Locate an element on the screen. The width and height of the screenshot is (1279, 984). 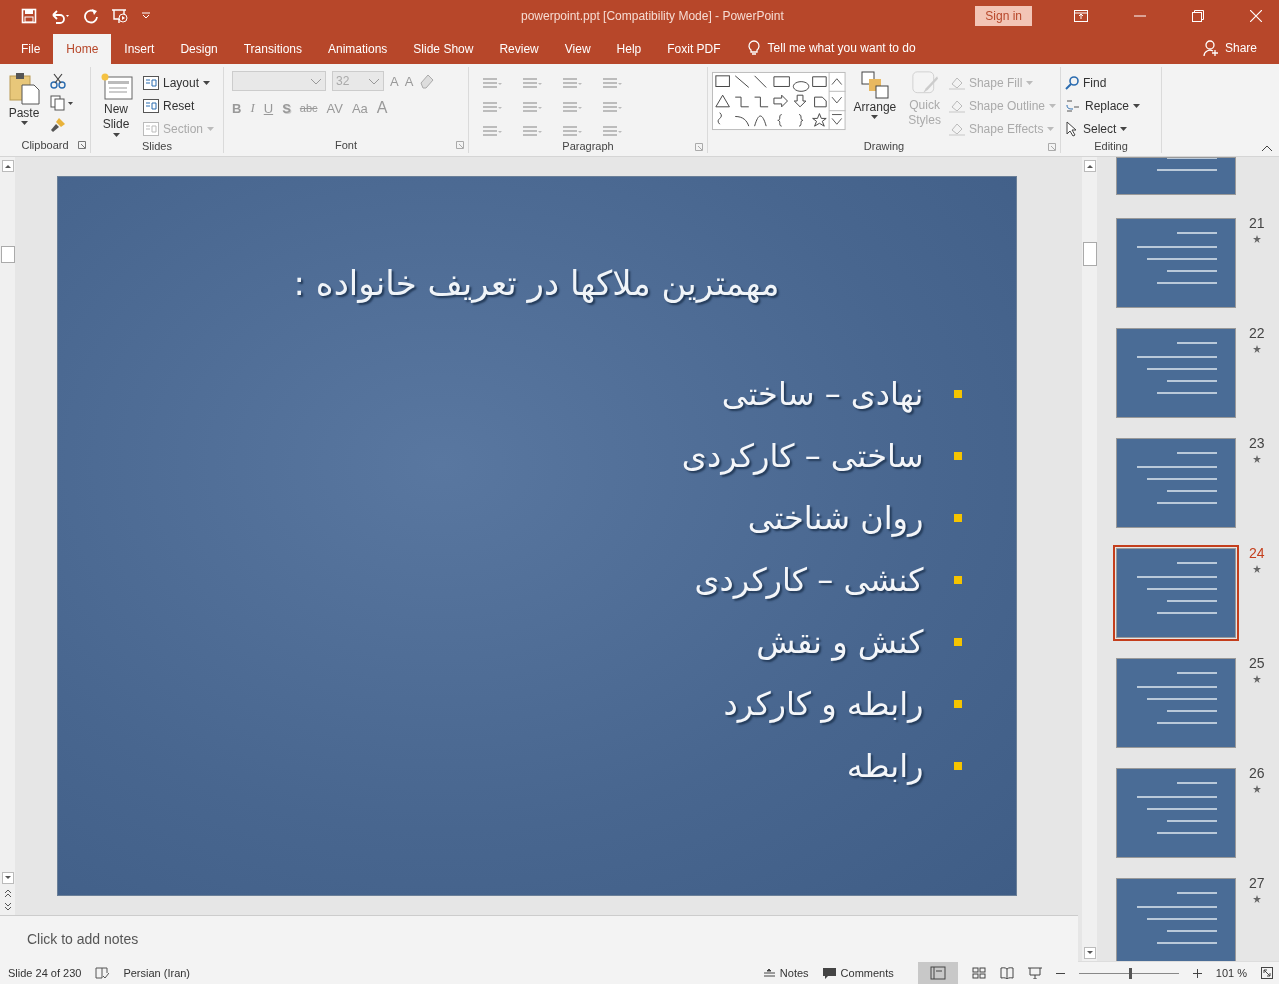
notes-button: Notes is located at coordinates (786, 973).